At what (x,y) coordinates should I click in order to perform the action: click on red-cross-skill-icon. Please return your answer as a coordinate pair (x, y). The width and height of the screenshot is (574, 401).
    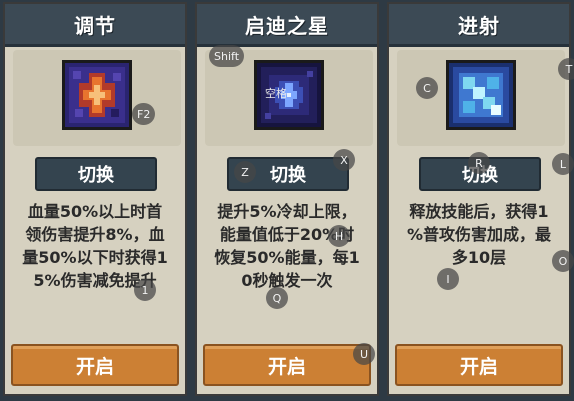
    Looking at the image, I should click on (97, 95).